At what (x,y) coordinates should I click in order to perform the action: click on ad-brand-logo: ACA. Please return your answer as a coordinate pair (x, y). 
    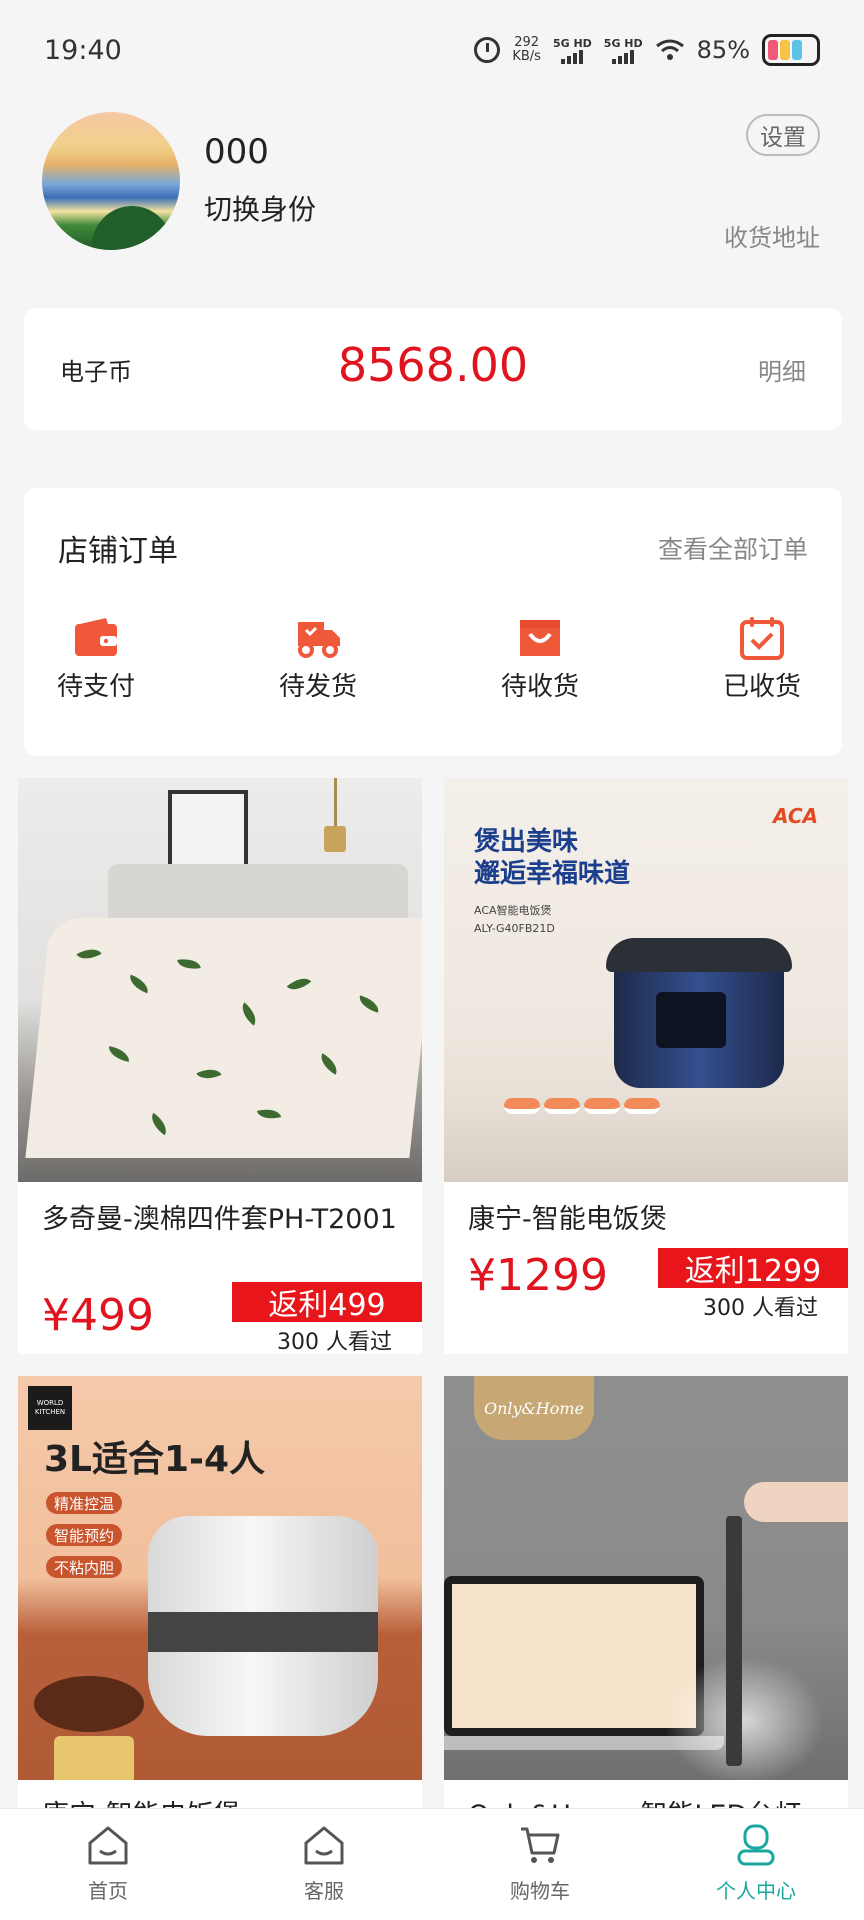
    Looking at the image, I should click on (795, 816).